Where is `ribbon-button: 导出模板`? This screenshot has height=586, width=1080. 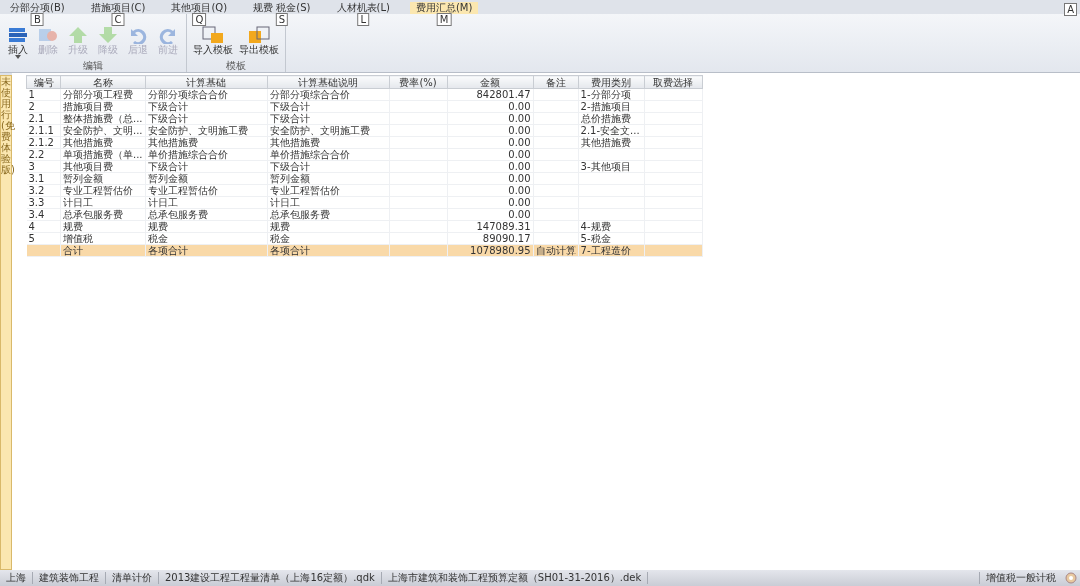 ribbon-button: 导出模板 is located at coordinates (259, 43).